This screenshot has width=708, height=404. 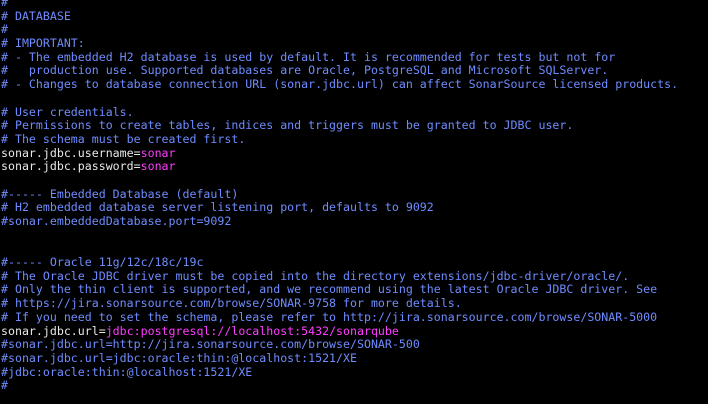 What do you see at coordinates (127, 371) in the screenshot?
I see `comment-line: #jdbc:oracle:thin:@localhost:1521/XE` at bounding box center [127, 371].